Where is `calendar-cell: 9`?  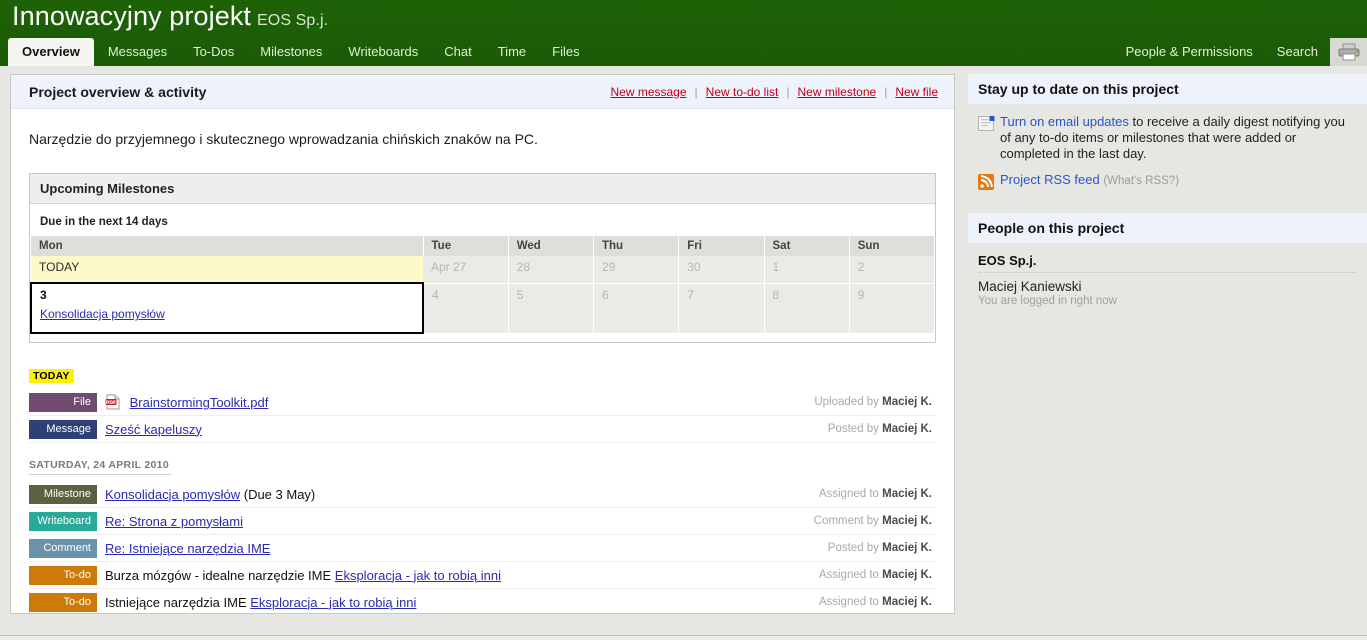
calendar-cell: 9 is located at coordinates (892, 308).